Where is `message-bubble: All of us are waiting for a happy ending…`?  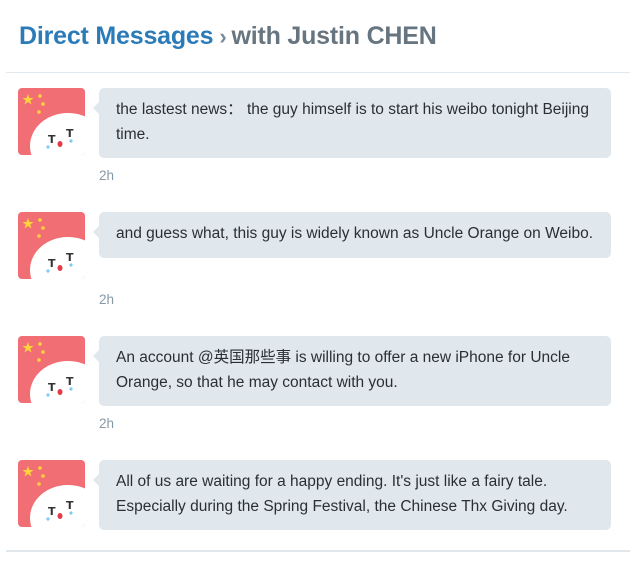 message-bubble: All of us are waiting for a happy ending… is located at coordinates (352, 495).